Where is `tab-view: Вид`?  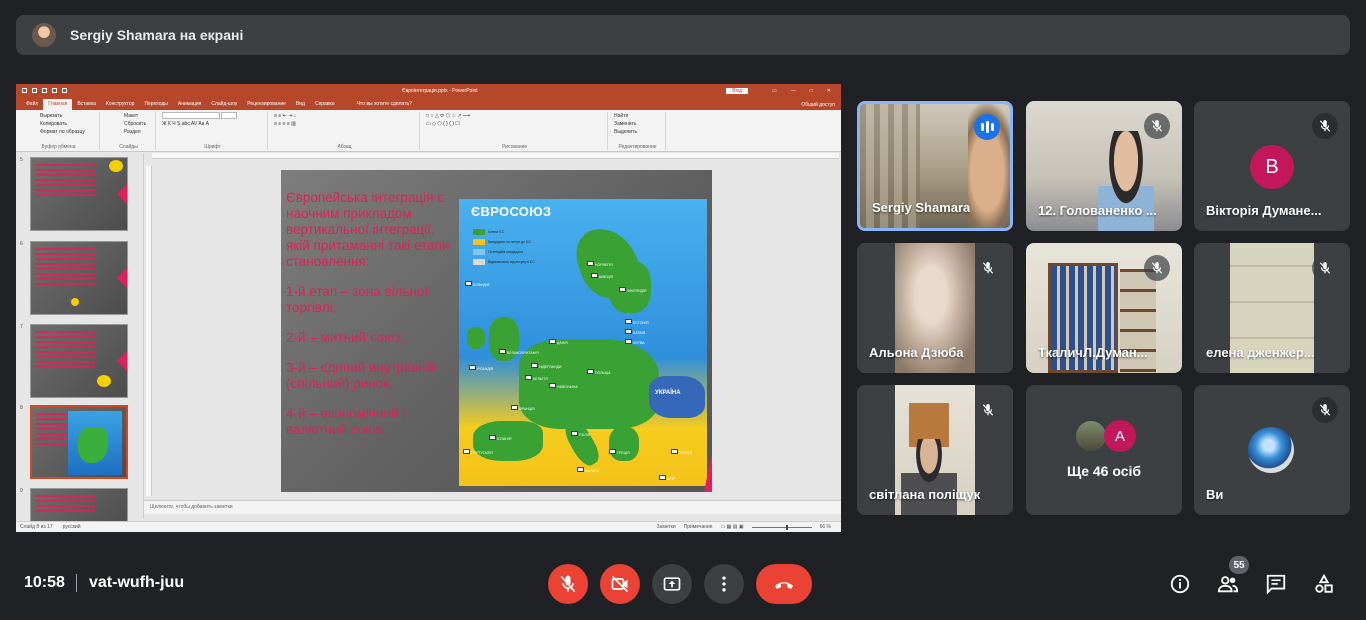 tab-view: Вид is located at coordinates (300, 104).